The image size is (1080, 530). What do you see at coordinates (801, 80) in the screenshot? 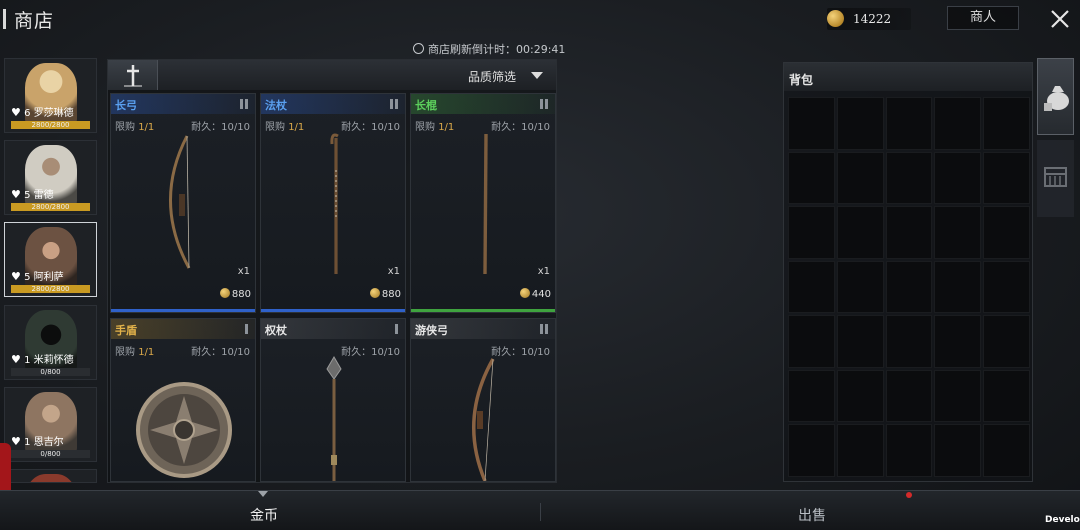
I see `bag-title: 背包` at bounding box center [801, 80].